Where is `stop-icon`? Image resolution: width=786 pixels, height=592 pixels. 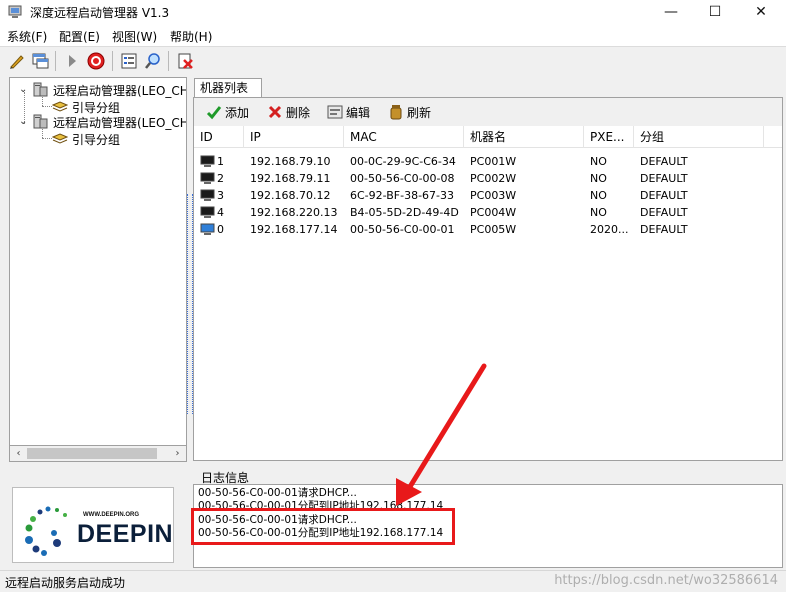
stop-icon is located at coordinates (96, 61).